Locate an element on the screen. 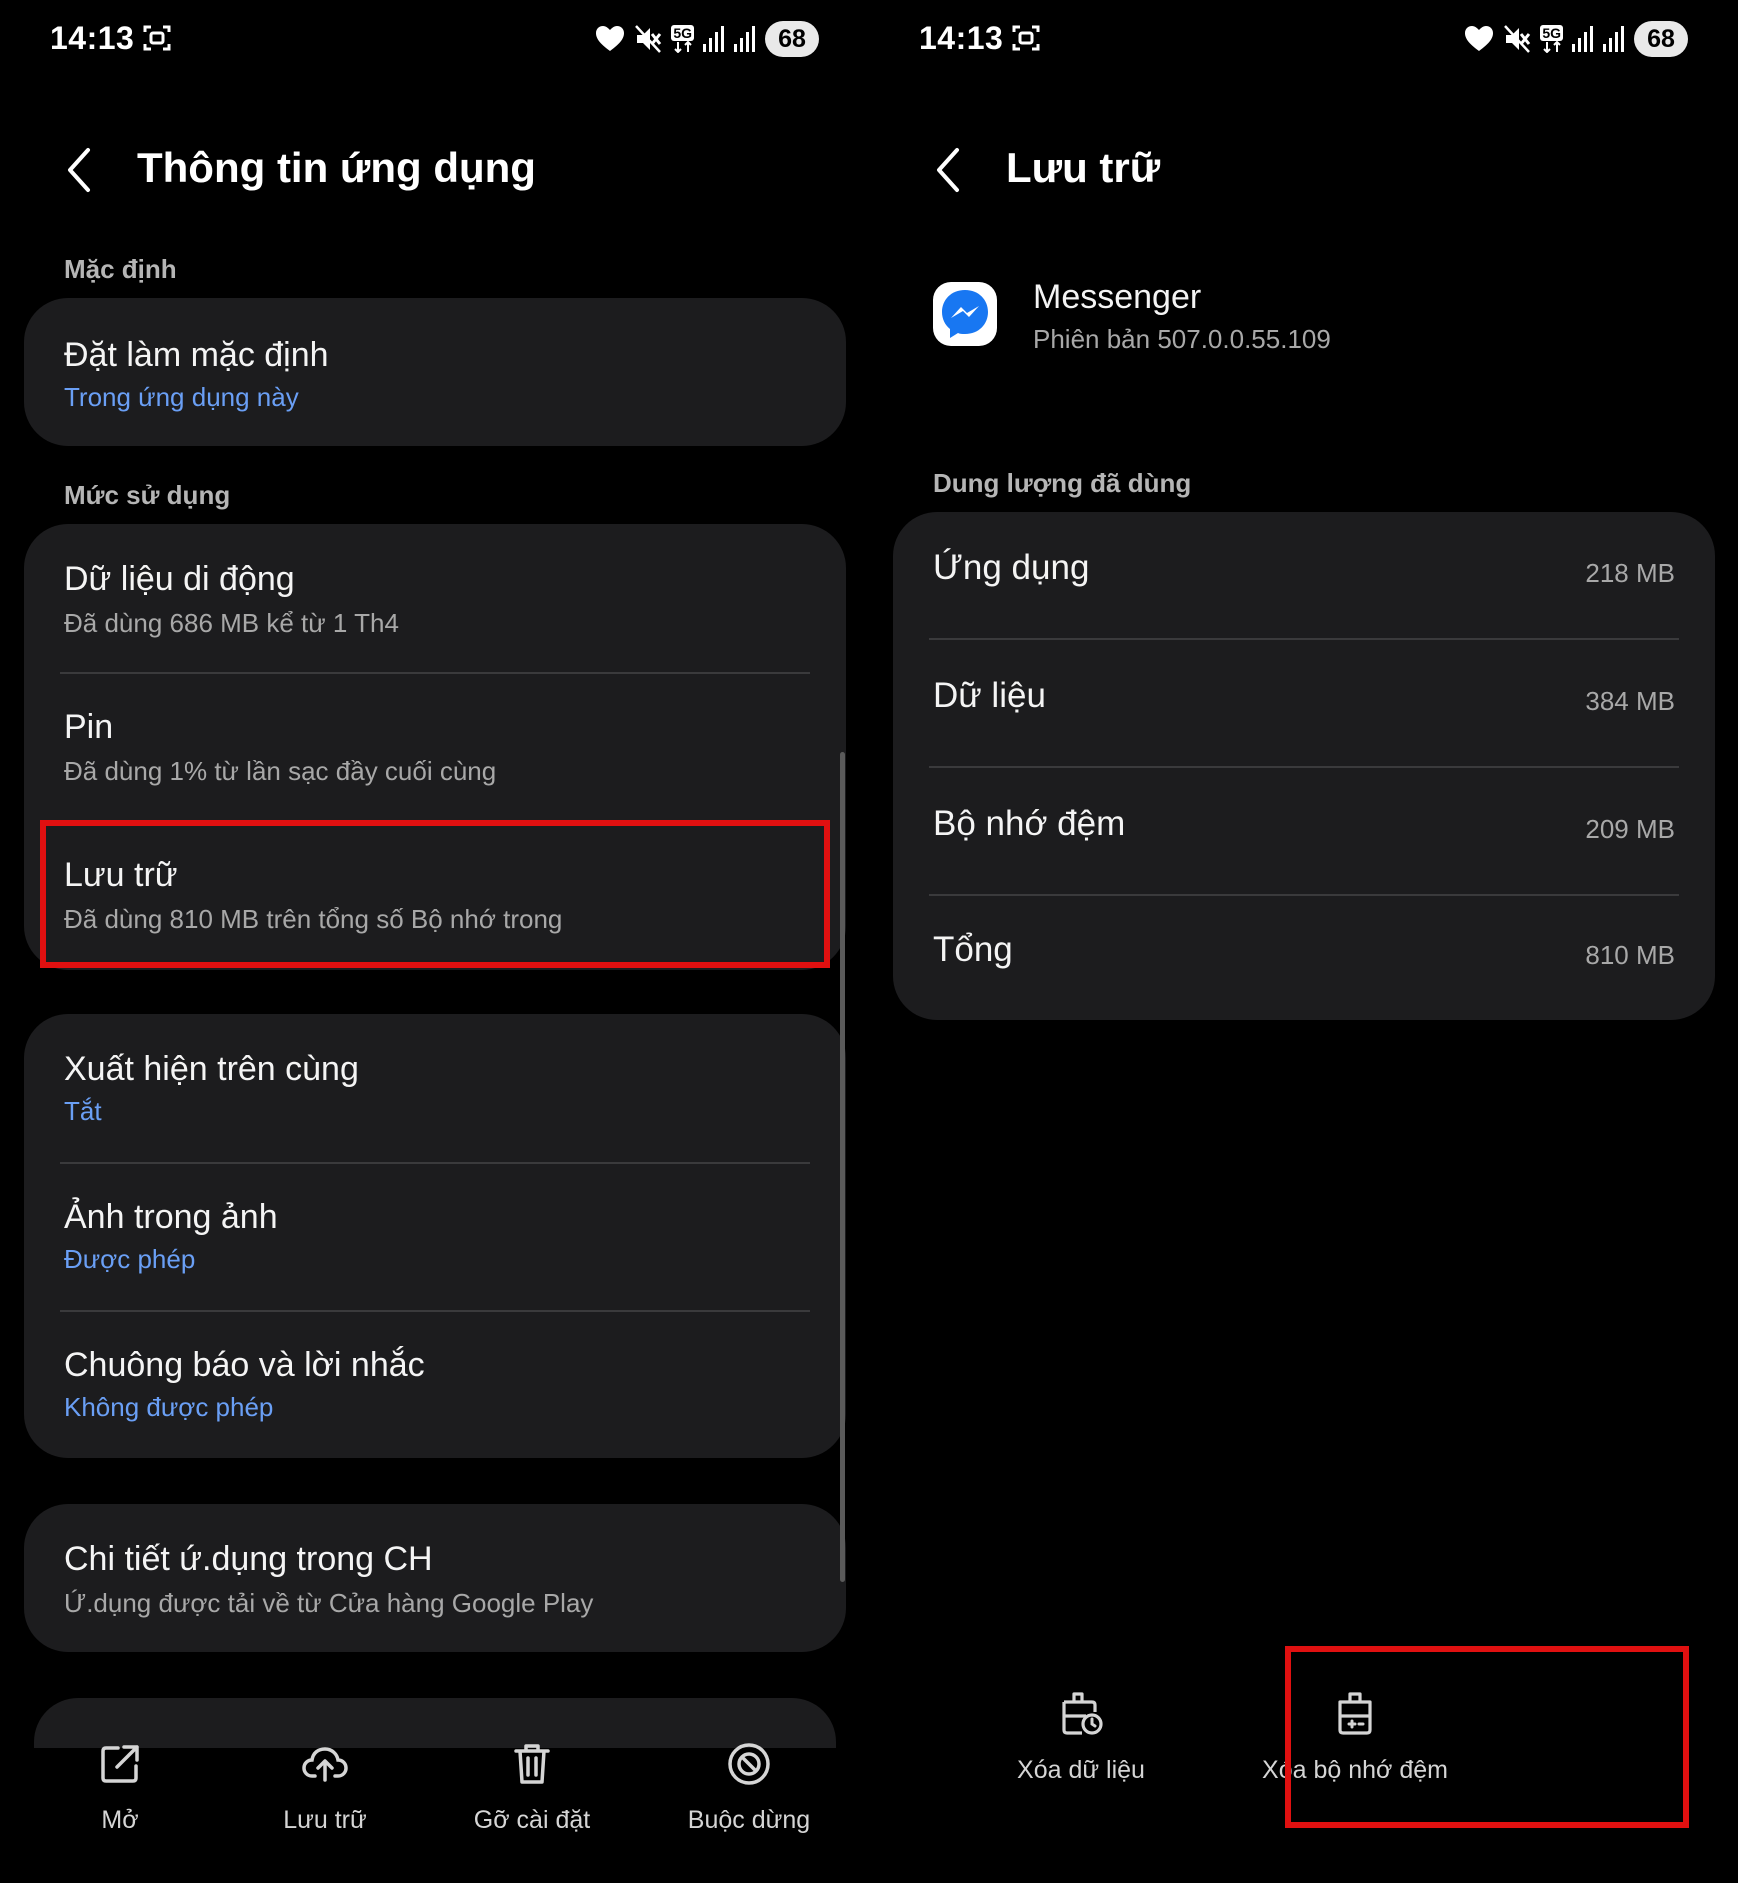 This screenshot has width=1738, height=1883. force-stop-button: Buộc dừng is located at coordinates (749, 1787).